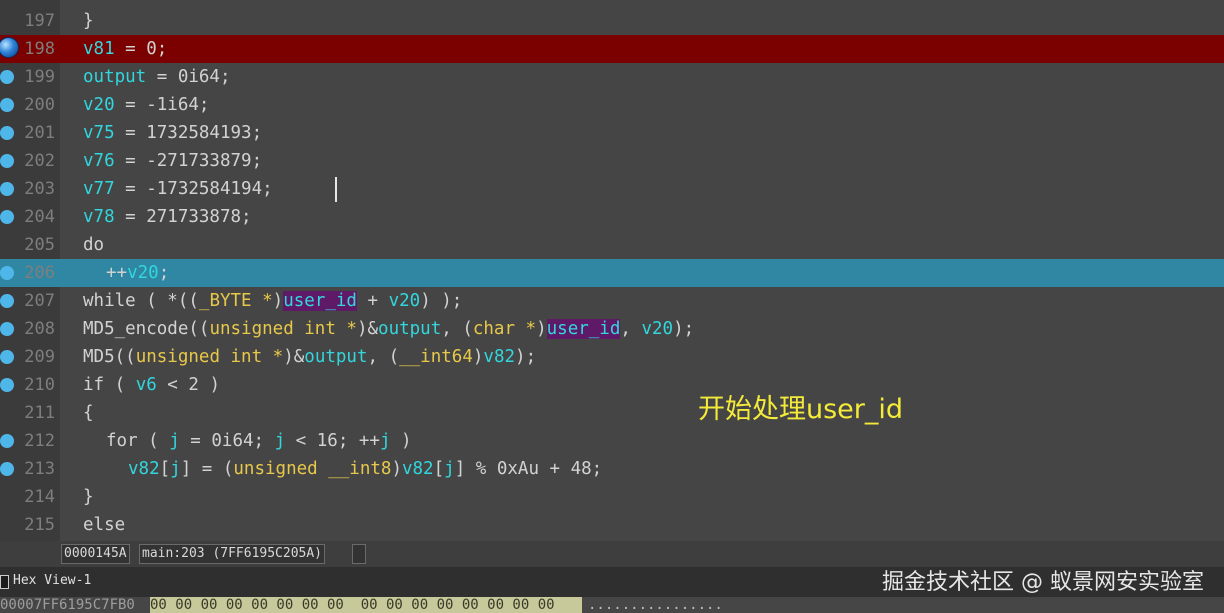 This screenshot has width=1224, height=613. What do you see at coordinates (39, 497) in the screenshot?
I see `line-number: 214` at bounding box center [39, 497].